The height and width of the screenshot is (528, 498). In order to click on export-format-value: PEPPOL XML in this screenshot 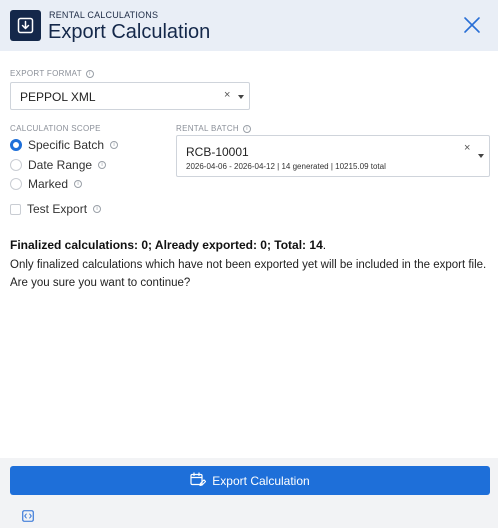, I will do `click(58, 97)`.